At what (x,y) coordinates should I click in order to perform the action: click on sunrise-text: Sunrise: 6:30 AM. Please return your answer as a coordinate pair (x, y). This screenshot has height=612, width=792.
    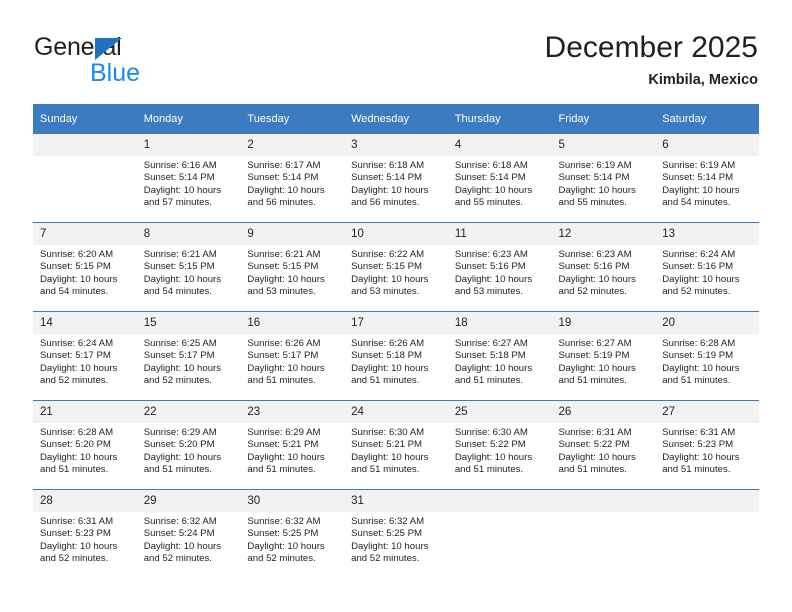
    Looking at the image, I should click on (491, 432).